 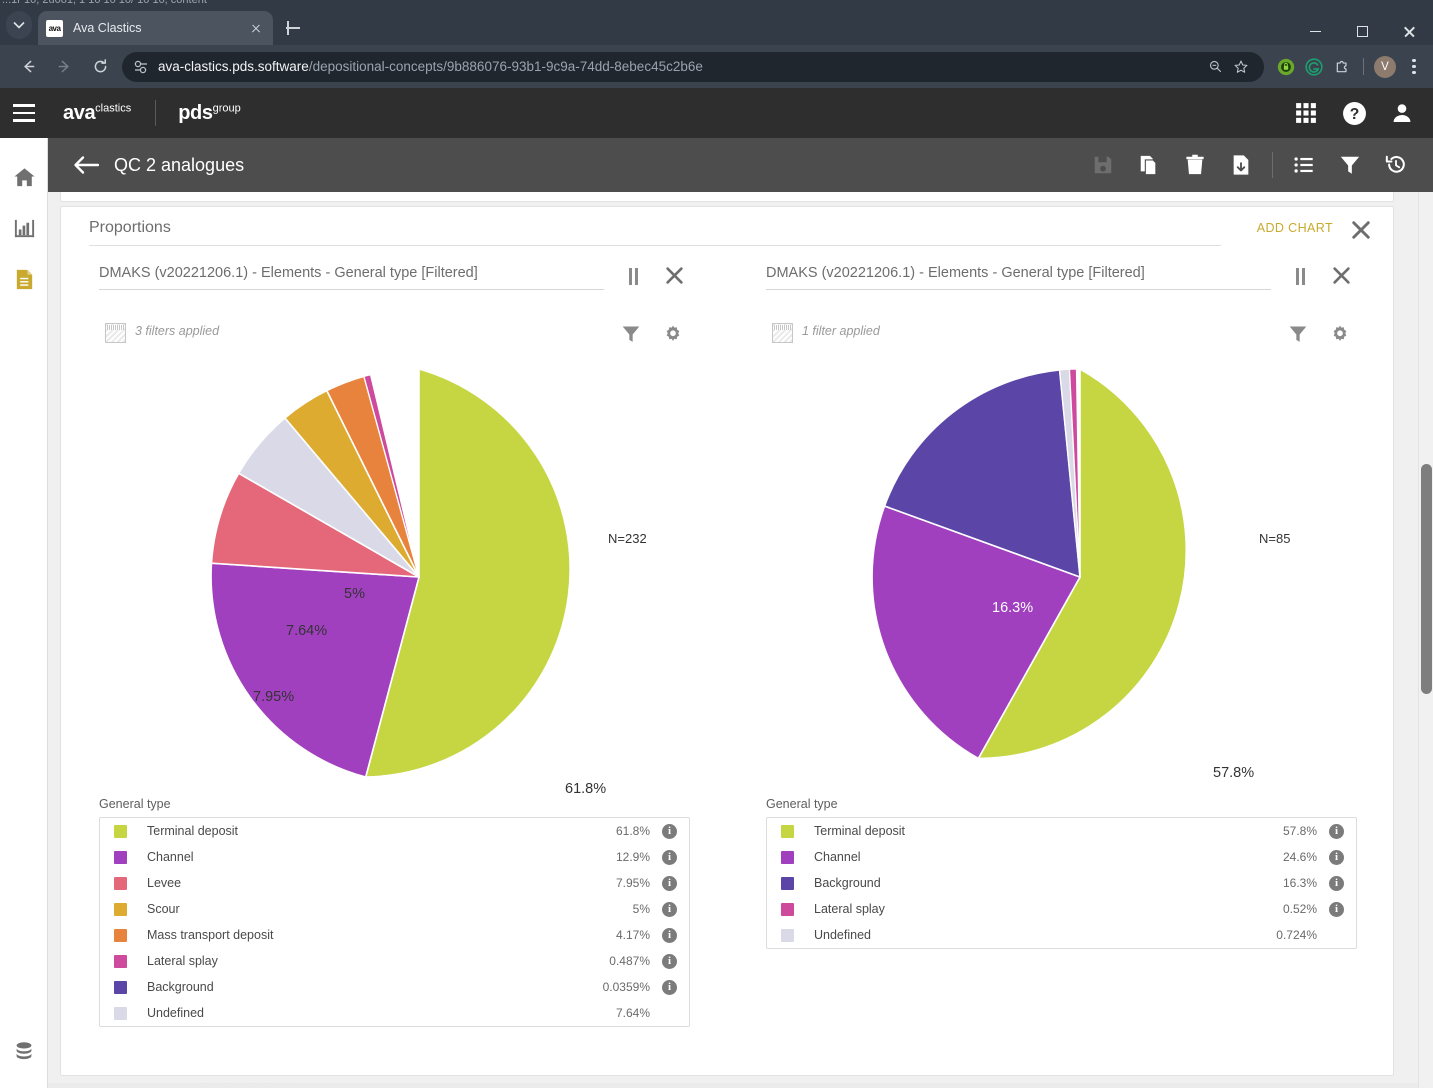 I want to click on scrollbar-thumb, so click(x=1426, y=579).